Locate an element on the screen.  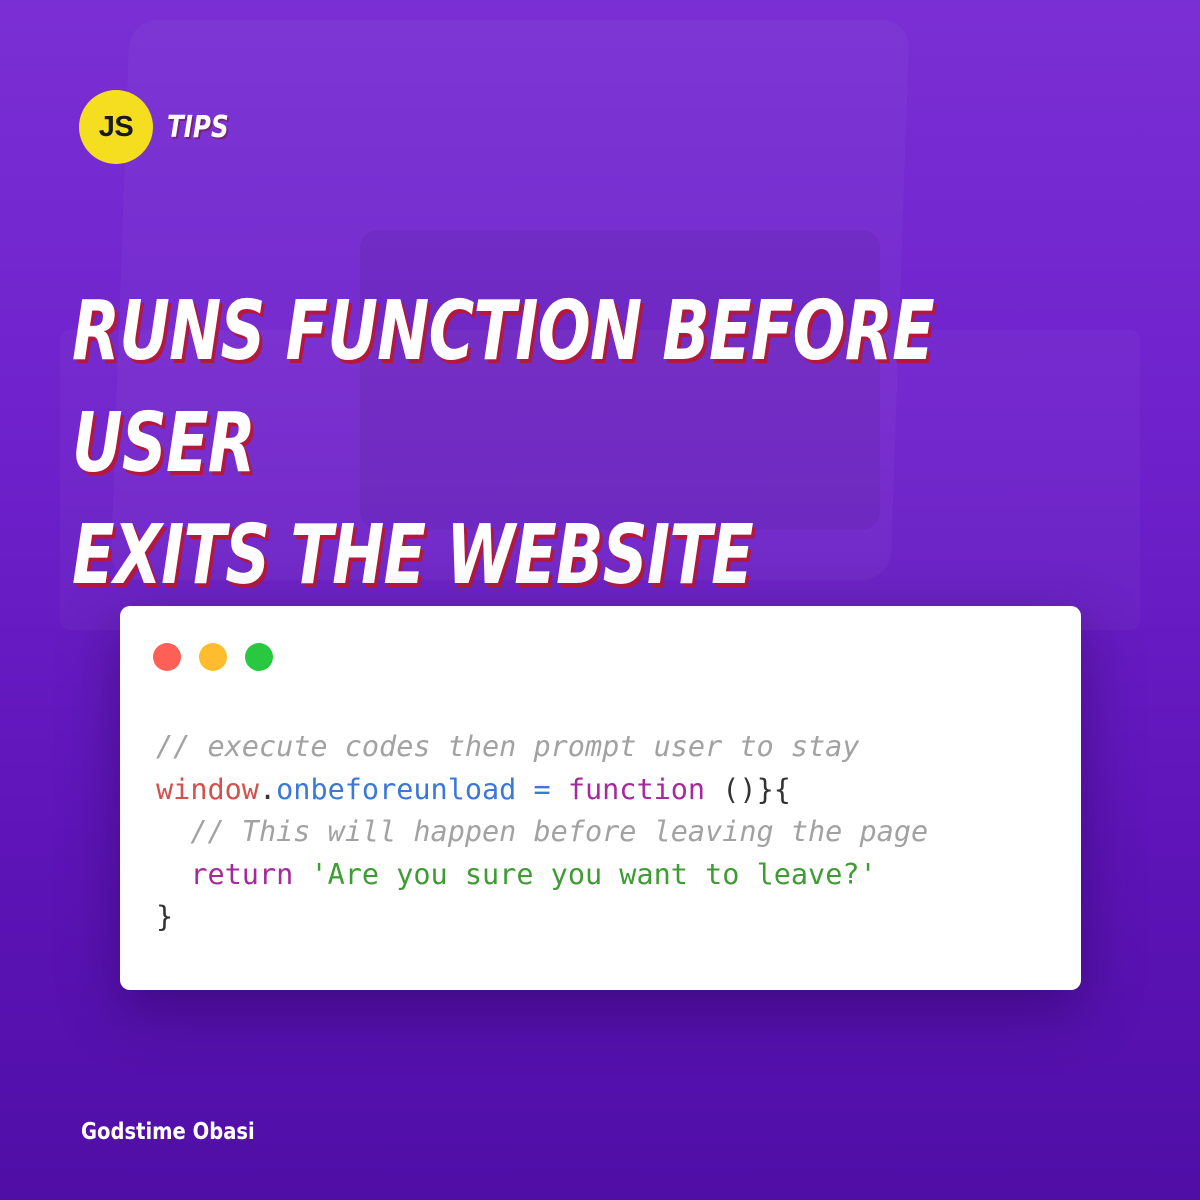
headline-line-2: EXITS THE WEBSITE is located at coordinates (413, 555).